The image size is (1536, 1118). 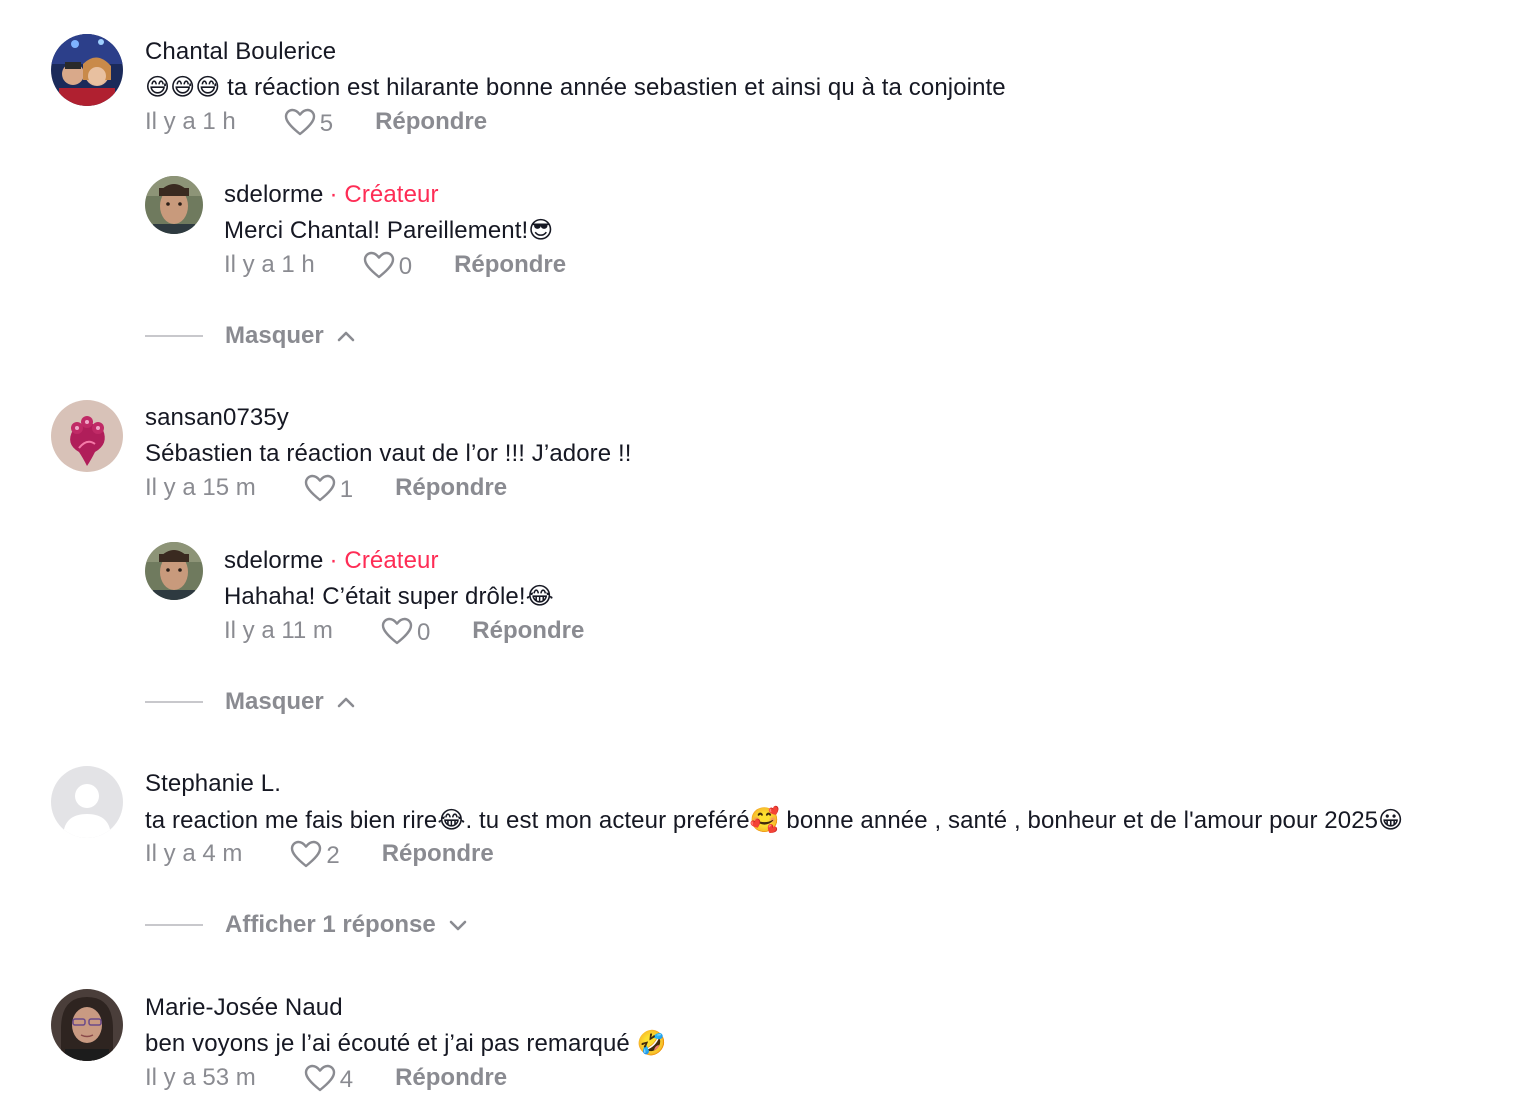 What do you see at coordinates (346, 489) in the screenshot?
I see `like-count: 1` at bounding box center [346, 489].